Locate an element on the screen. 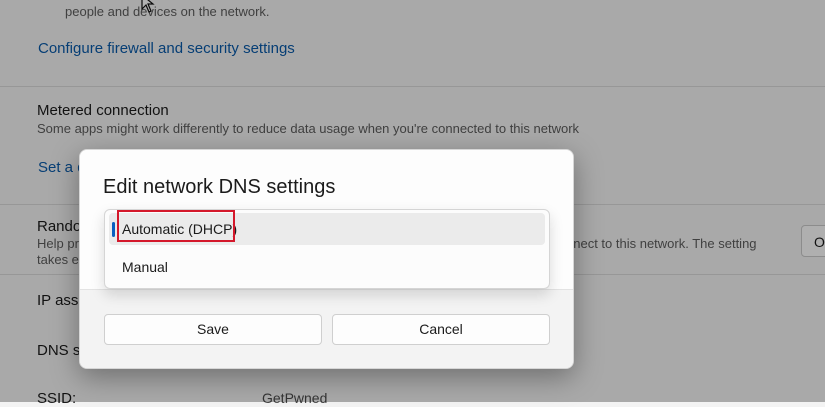  annotation-highlight-box is located at coordinates (176, 226).